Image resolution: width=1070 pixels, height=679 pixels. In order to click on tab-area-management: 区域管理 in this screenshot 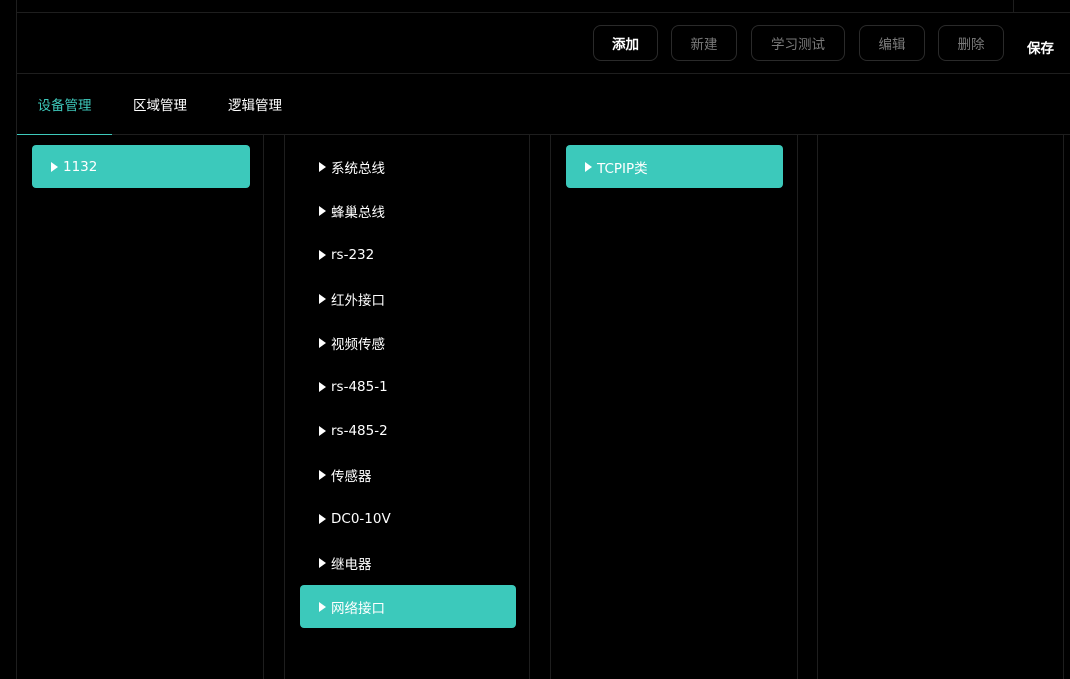, I will do `click(160, 104)`.